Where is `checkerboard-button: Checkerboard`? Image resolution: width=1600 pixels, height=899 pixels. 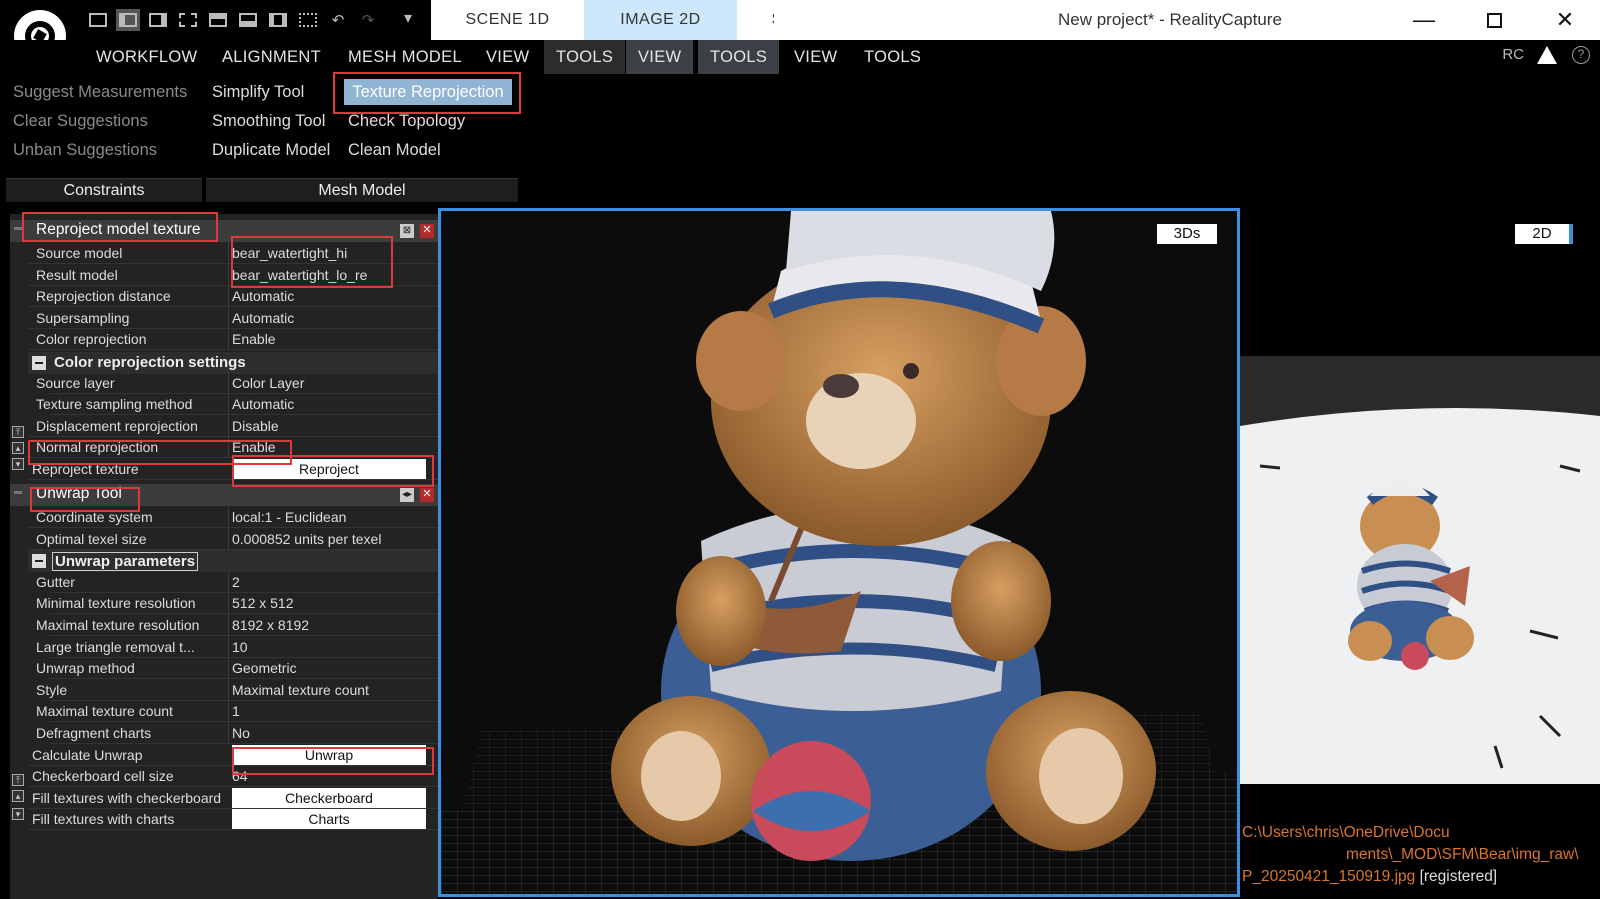
checkerboard-button: Checkerboard is located at coordinates (329, 797).